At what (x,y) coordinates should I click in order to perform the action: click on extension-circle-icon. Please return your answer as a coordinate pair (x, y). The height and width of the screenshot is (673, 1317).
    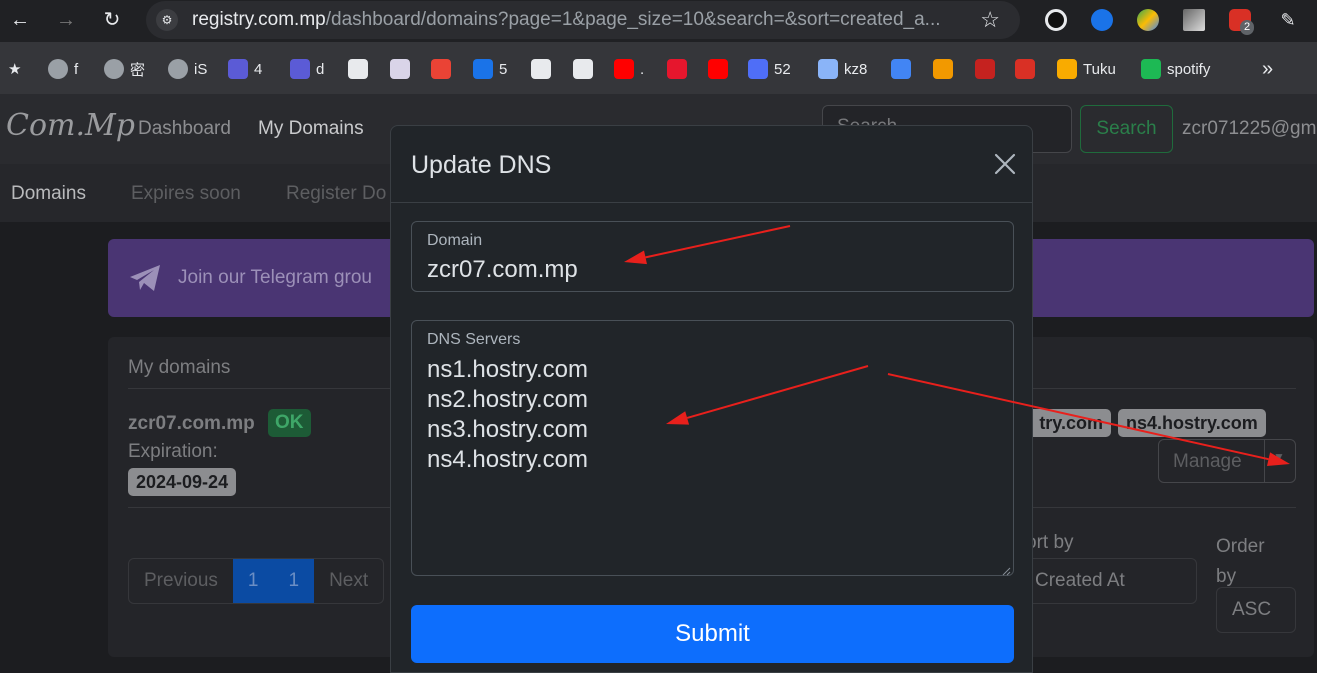
    Looking at the image, I should click on (1056, 20).